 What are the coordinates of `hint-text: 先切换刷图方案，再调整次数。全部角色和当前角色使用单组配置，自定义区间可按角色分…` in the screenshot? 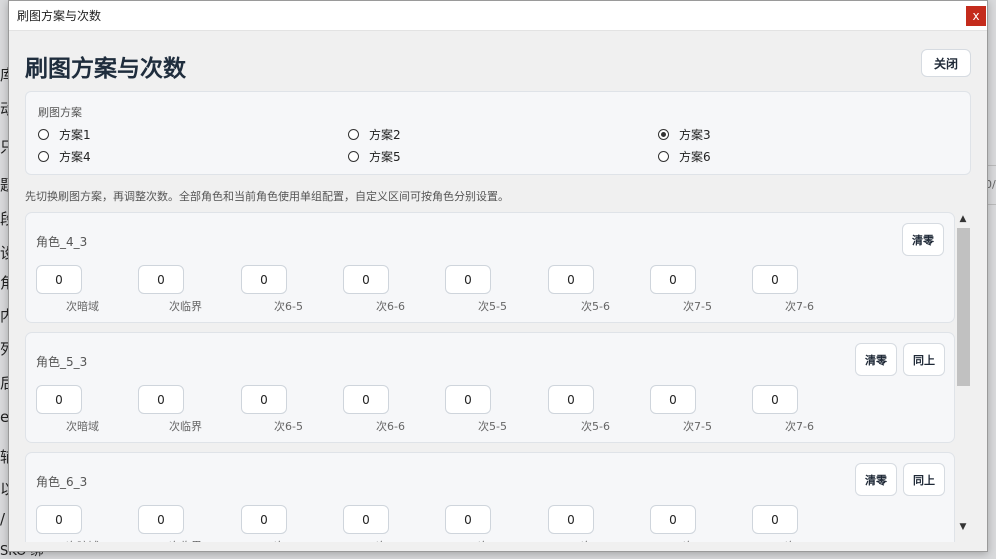 It's located at (267, 196).